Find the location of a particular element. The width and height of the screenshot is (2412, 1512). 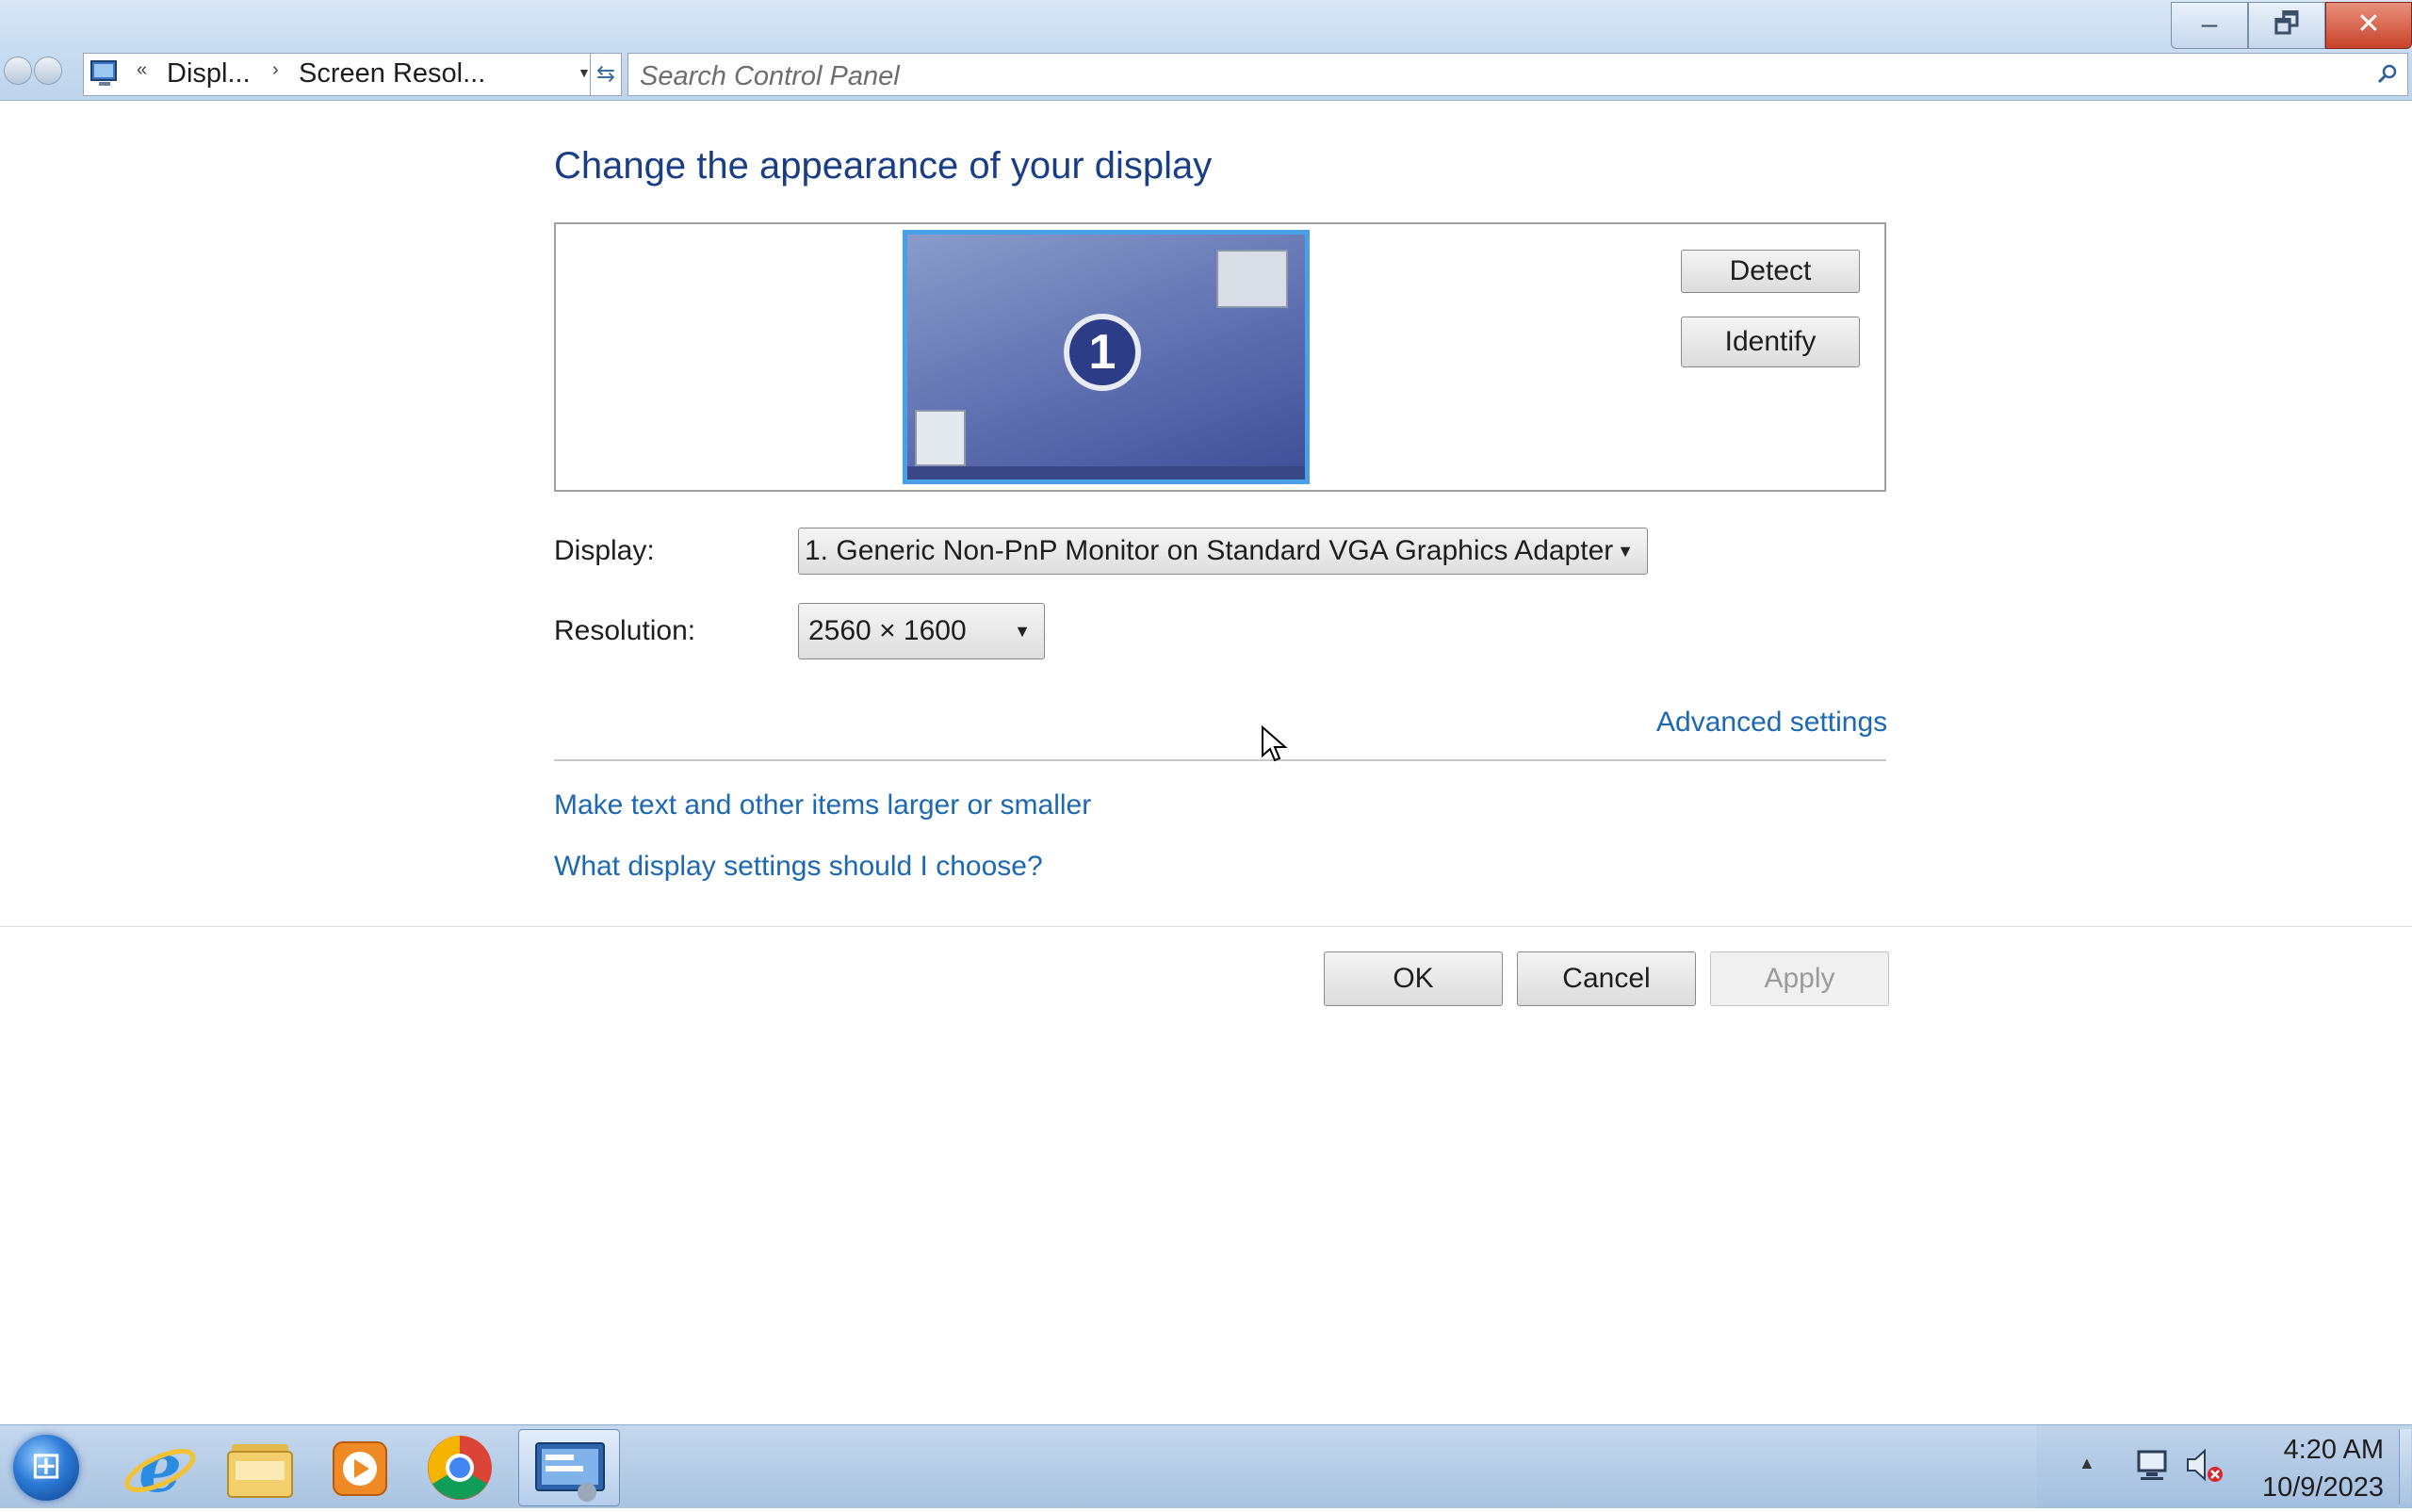

display-help-link: What display settings should I choose? is located at coordinates (798, 867).